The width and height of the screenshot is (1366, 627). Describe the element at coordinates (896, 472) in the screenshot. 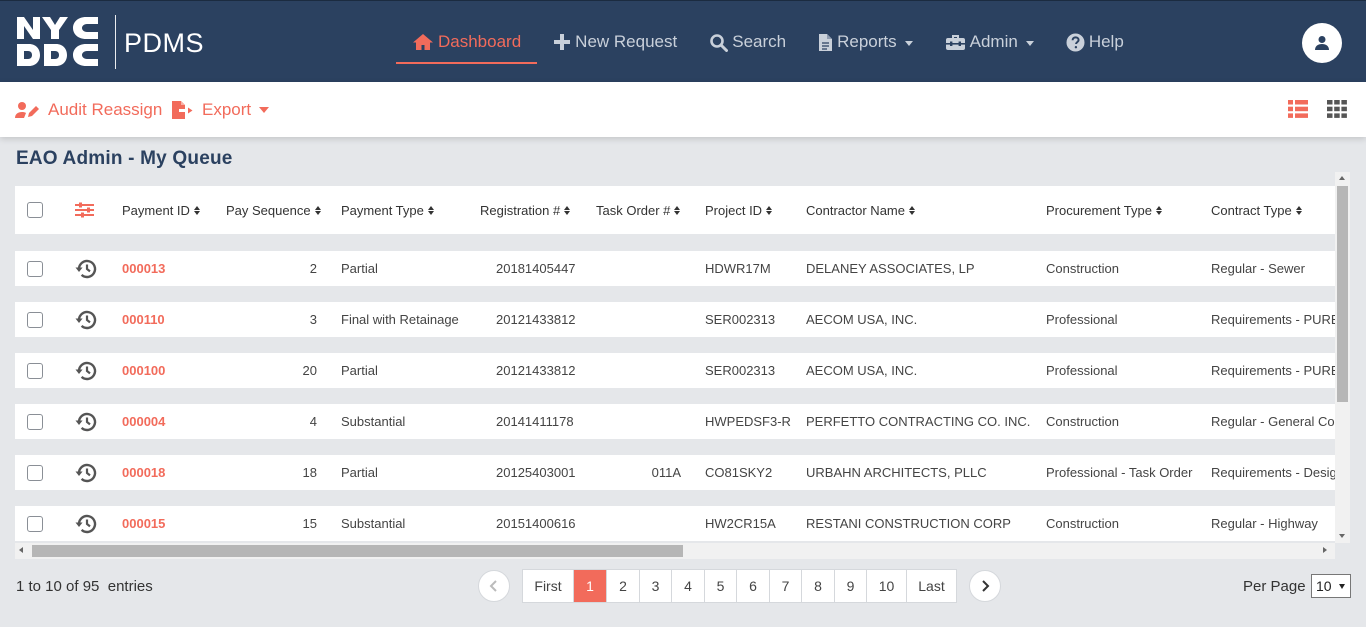

I see `contractor-name: URBAHN ARCHITECTS, PLLC` at that location.